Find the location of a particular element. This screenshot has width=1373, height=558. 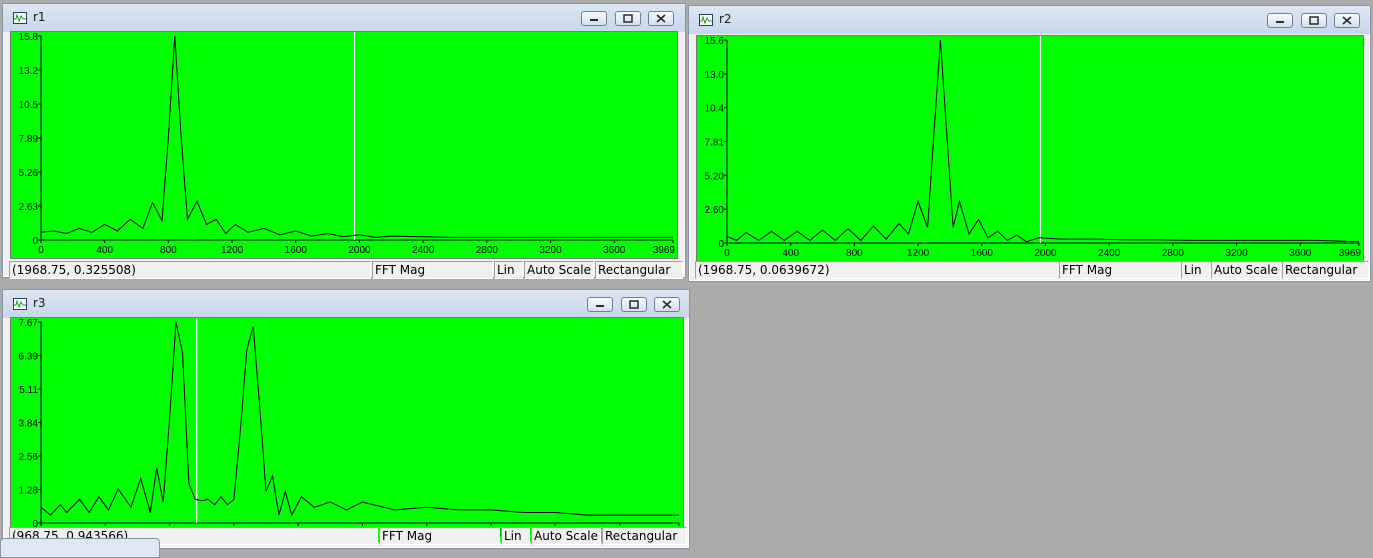

y-tick-label: 7.67 is located at coordinates (29, 323).